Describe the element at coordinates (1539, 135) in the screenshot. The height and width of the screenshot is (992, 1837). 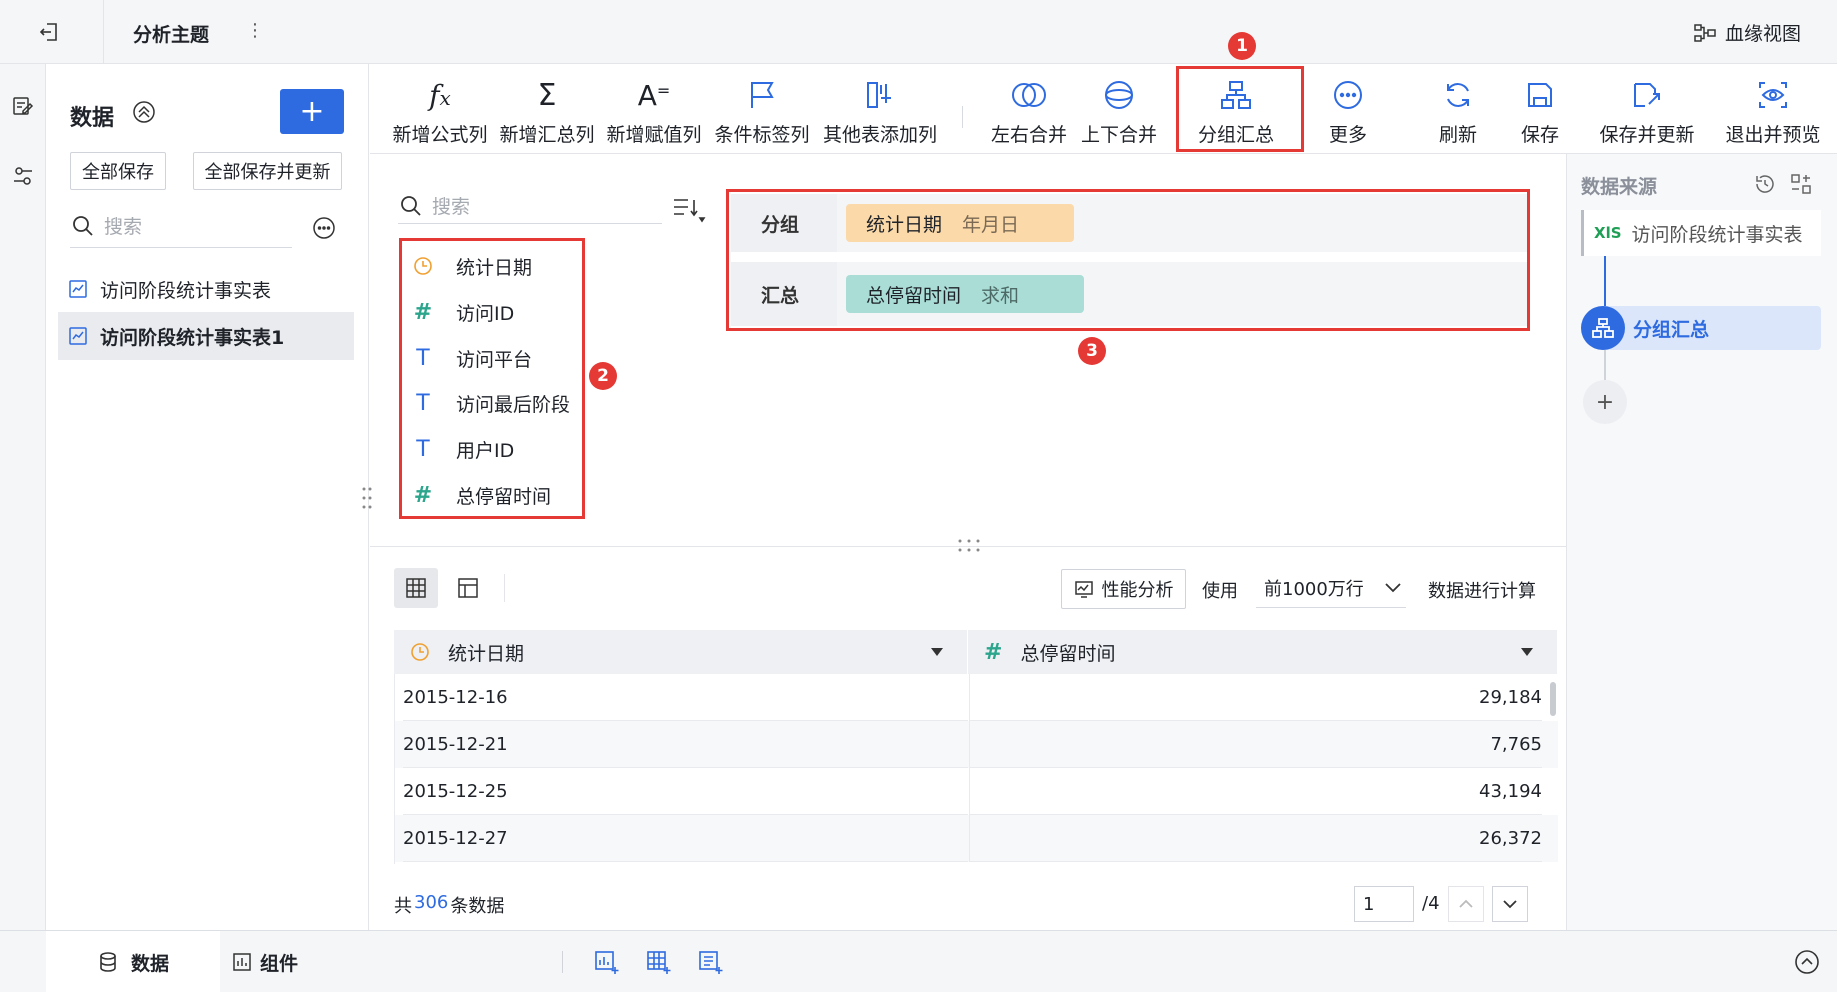
I see `save-label: 保存` at that location.